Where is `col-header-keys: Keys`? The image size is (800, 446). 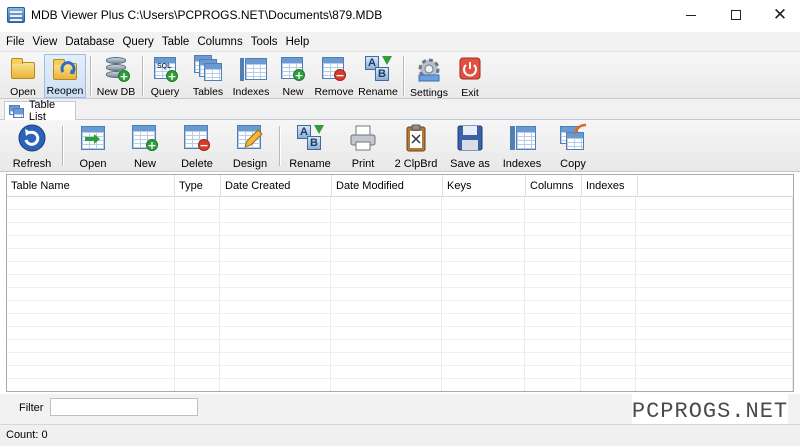
col-header-keys: Keys is located at coordinates (484, 186).